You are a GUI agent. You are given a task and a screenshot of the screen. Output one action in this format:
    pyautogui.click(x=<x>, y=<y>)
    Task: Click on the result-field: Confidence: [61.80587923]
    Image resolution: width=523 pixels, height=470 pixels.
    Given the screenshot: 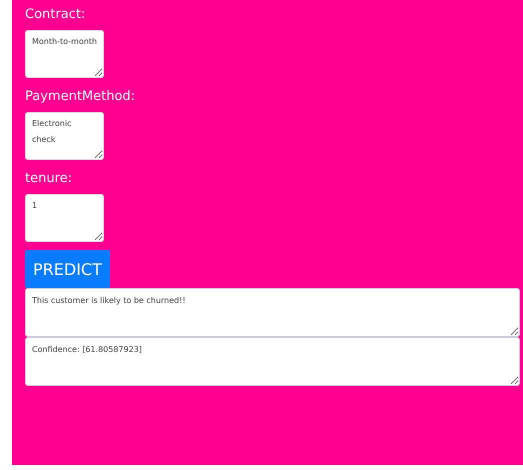 What is the action you would take?
    pyautogui.click(x=272, y=361)
    